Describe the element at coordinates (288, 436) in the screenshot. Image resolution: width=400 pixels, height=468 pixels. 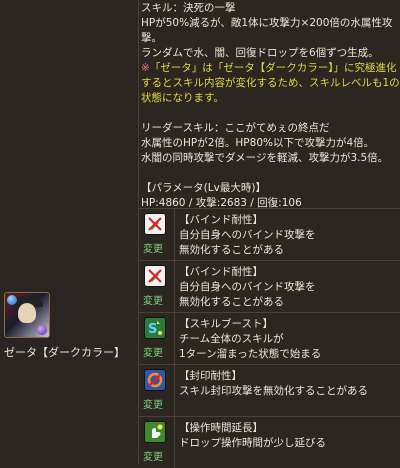
I see `awakening-desc: 【操作時間延長】 ドロップ操作時間が少し延びる` at that location.